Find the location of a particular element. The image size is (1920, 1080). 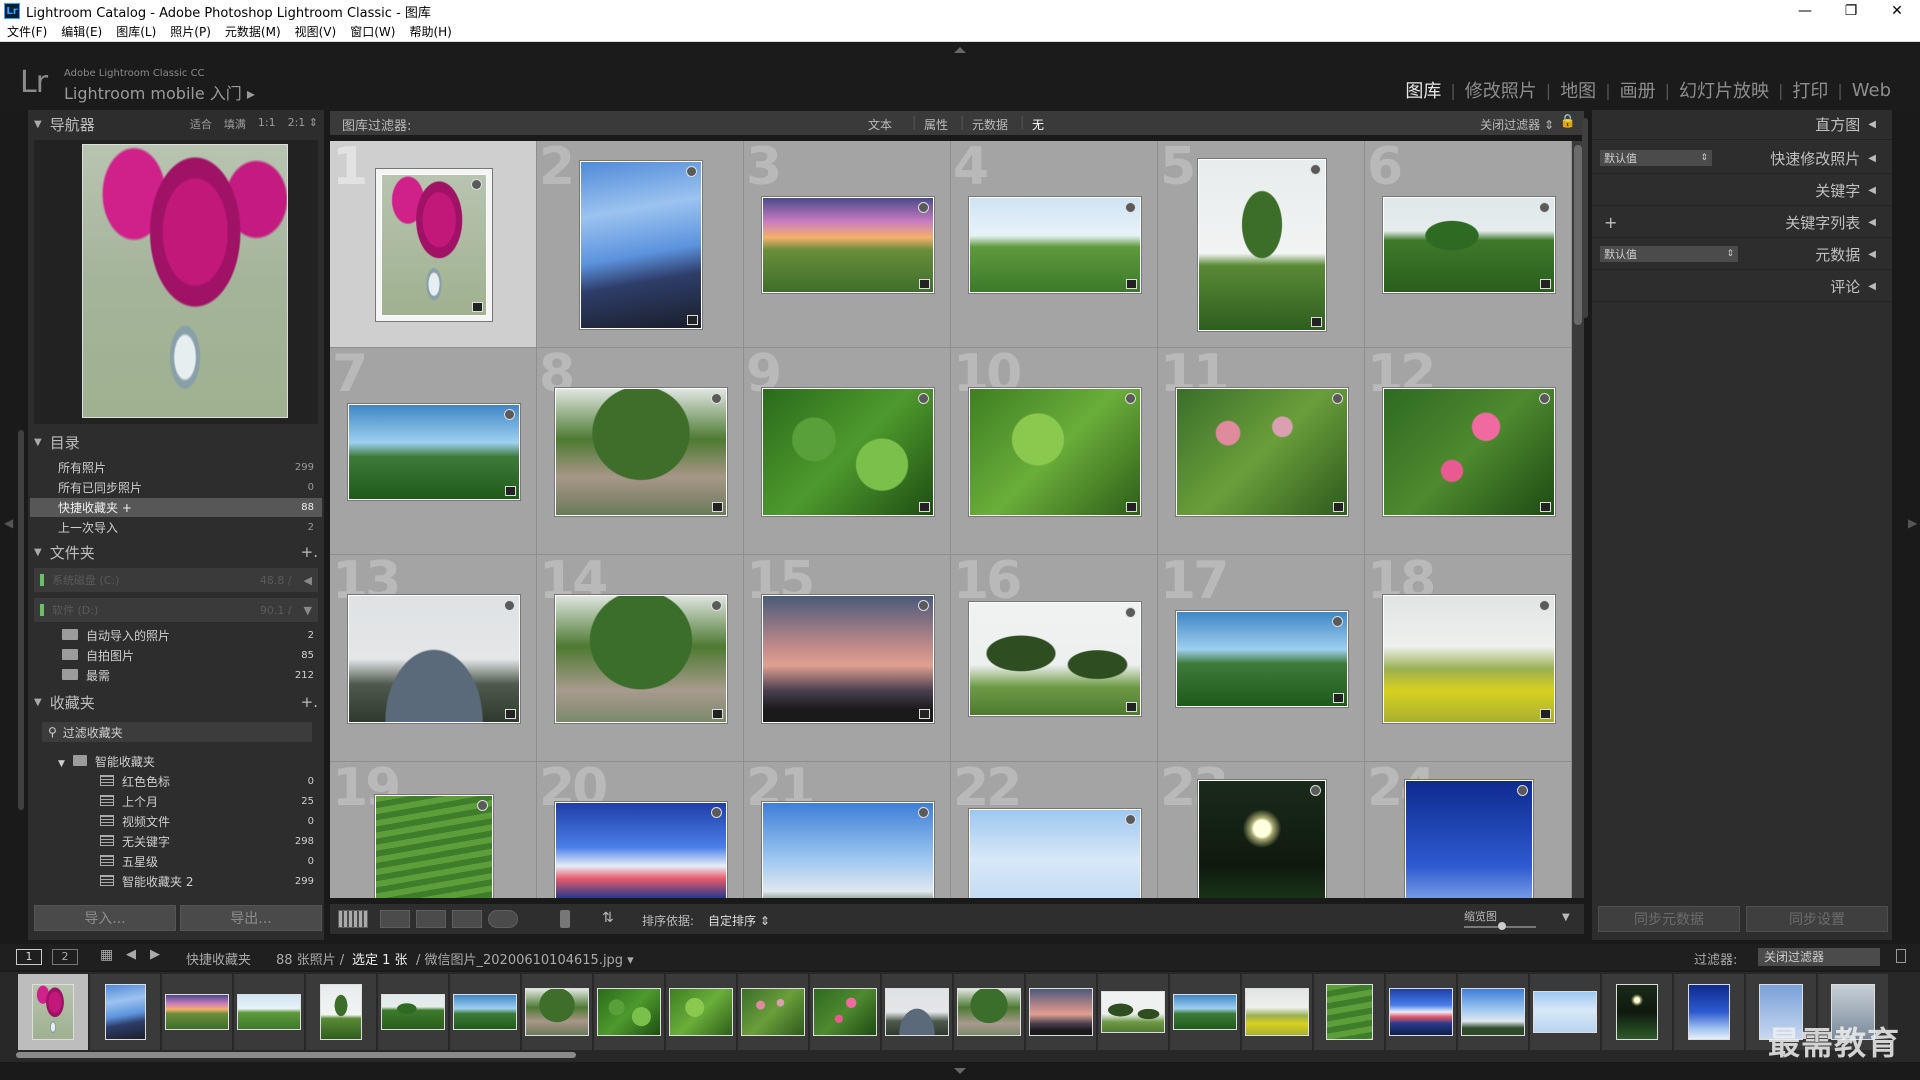

left-panel-collapse-icon: ◀ is located at coordinates (8, 523).